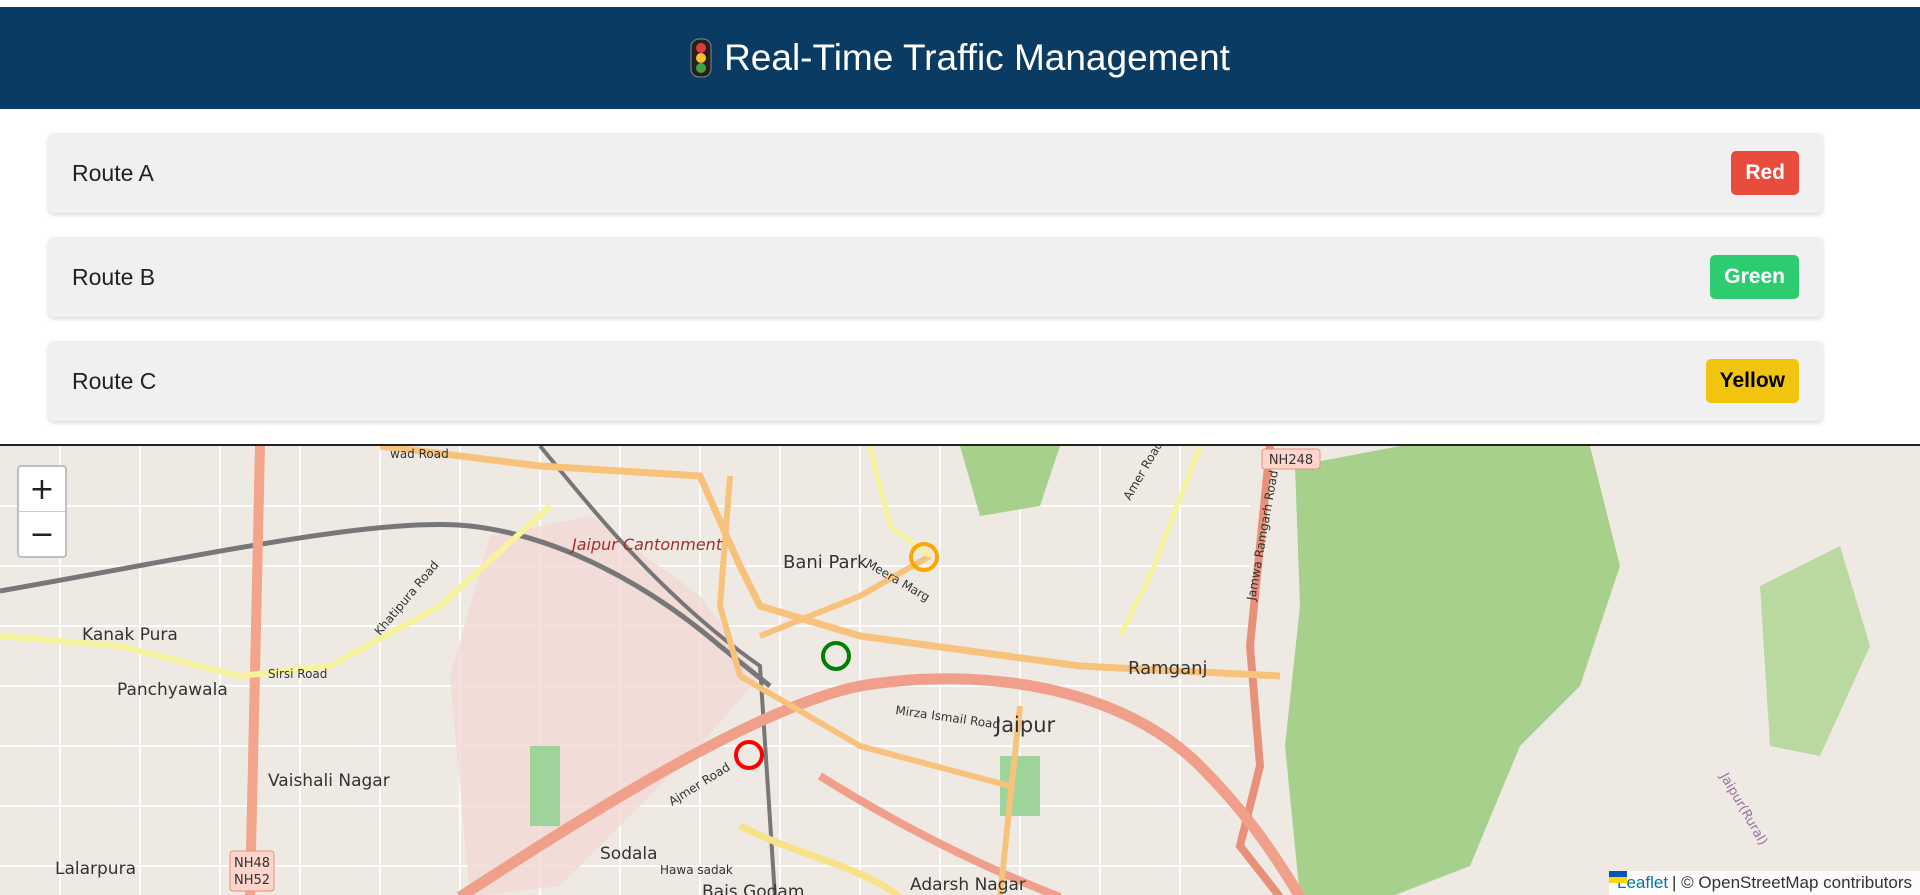  I want to click on zoom-control: + −, so click(42, 511).